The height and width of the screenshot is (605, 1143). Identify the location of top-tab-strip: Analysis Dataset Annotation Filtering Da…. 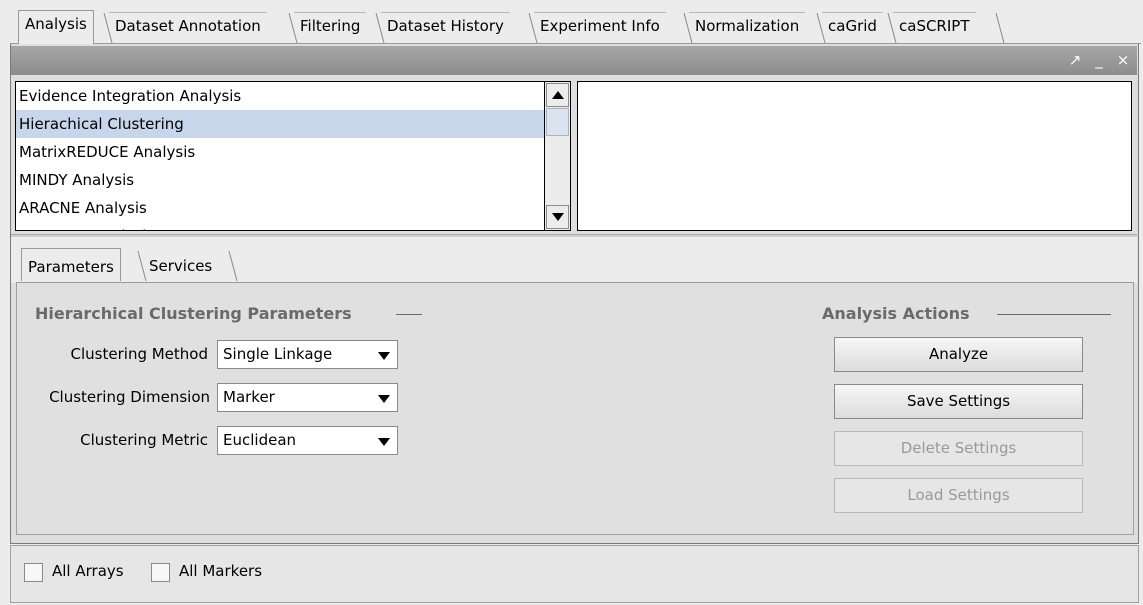
(571, 22).